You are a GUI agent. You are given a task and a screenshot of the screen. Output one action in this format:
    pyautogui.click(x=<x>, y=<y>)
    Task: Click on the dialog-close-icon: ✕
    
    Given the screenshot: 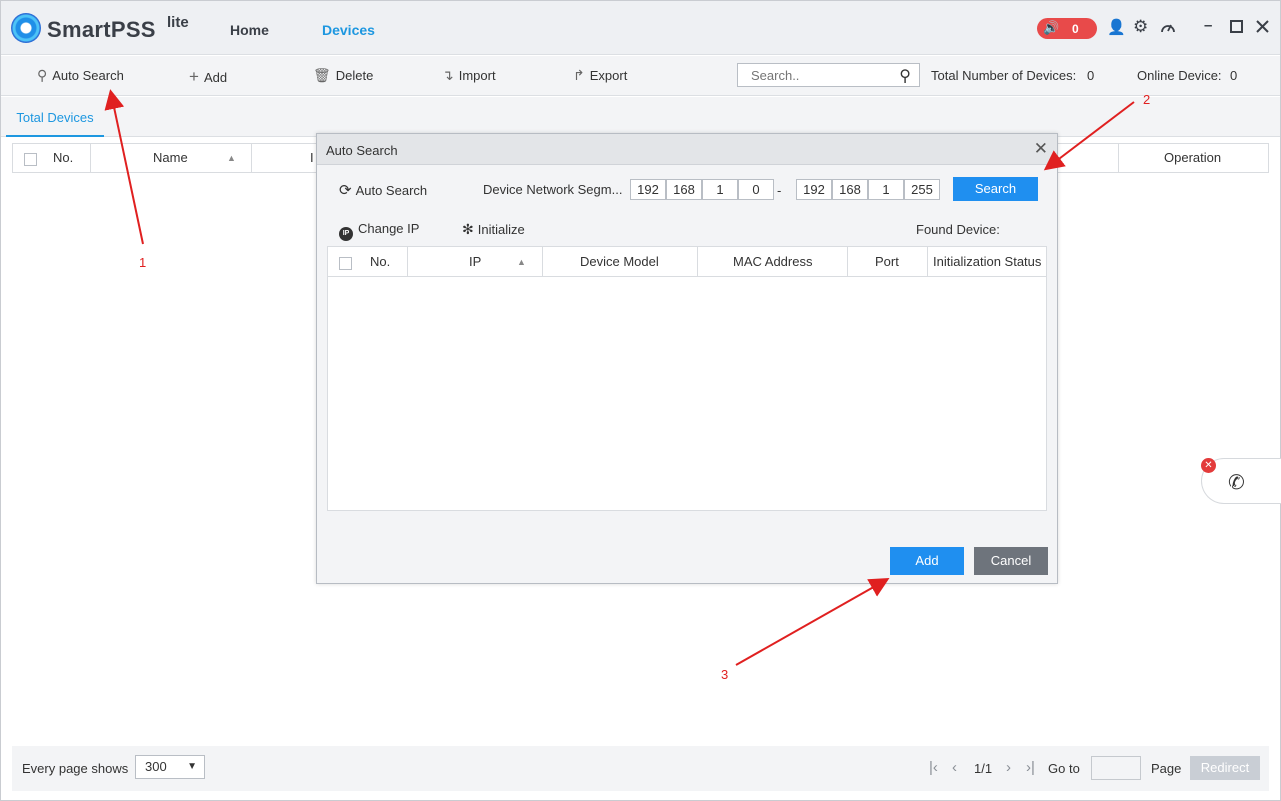 What is the action you would take?
    pyautogui.click(x=1041, y=149)
    